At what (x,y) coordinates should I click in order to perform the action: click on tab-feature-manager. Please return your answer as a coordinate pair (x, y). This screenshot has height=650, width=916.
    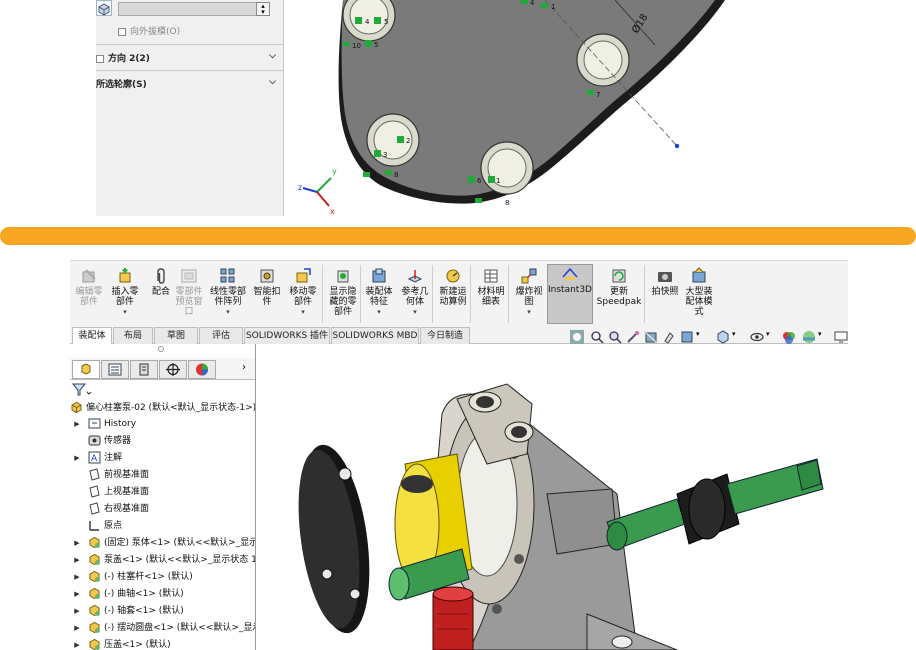
    Looking at the image, I should click on (86, 369).